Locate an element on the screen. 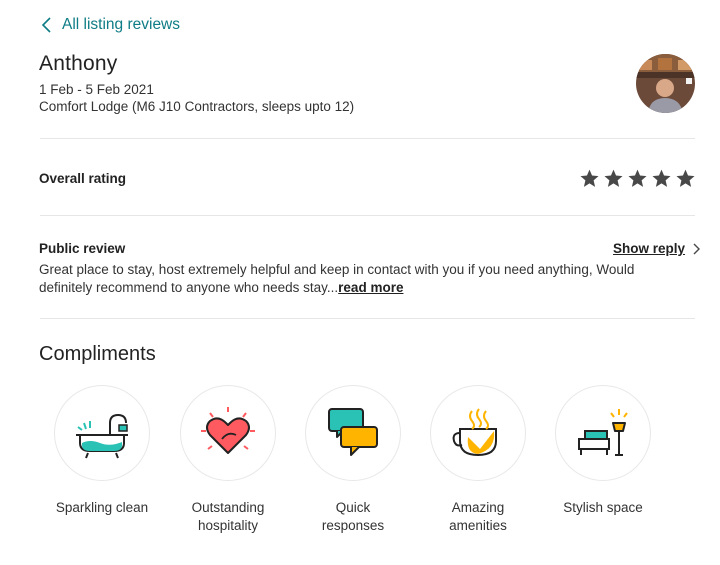  compliment-amazing-amenities: Amazing amenities is located at coordinates (478, 460).